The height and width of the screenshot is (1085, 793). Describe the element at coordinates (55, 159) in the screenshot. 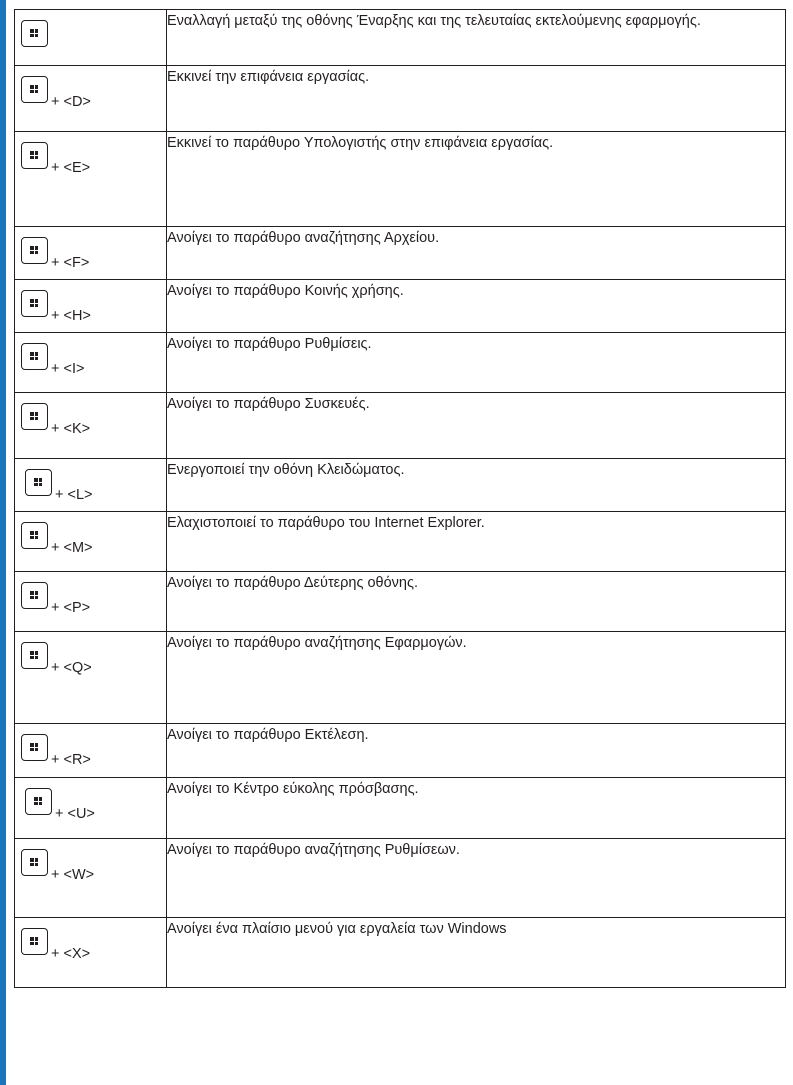

I see `key-combination: + <E>` at that location.